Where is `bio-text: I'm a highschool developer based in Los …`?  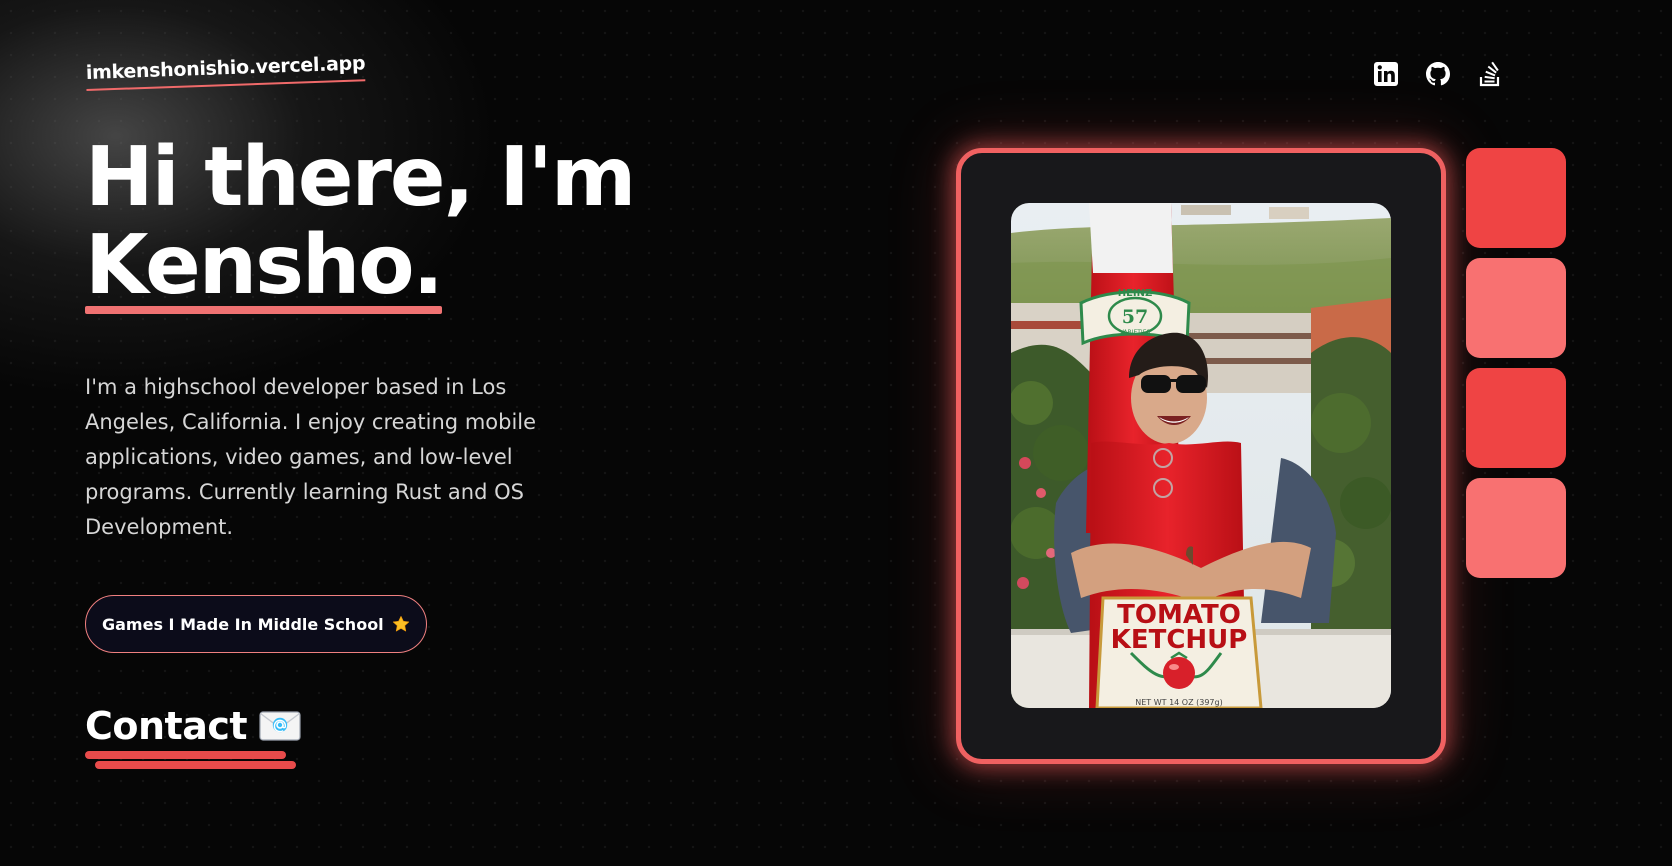 bio-text: I'm a highschool developer based in Los … is located at coordinates (311, 457).